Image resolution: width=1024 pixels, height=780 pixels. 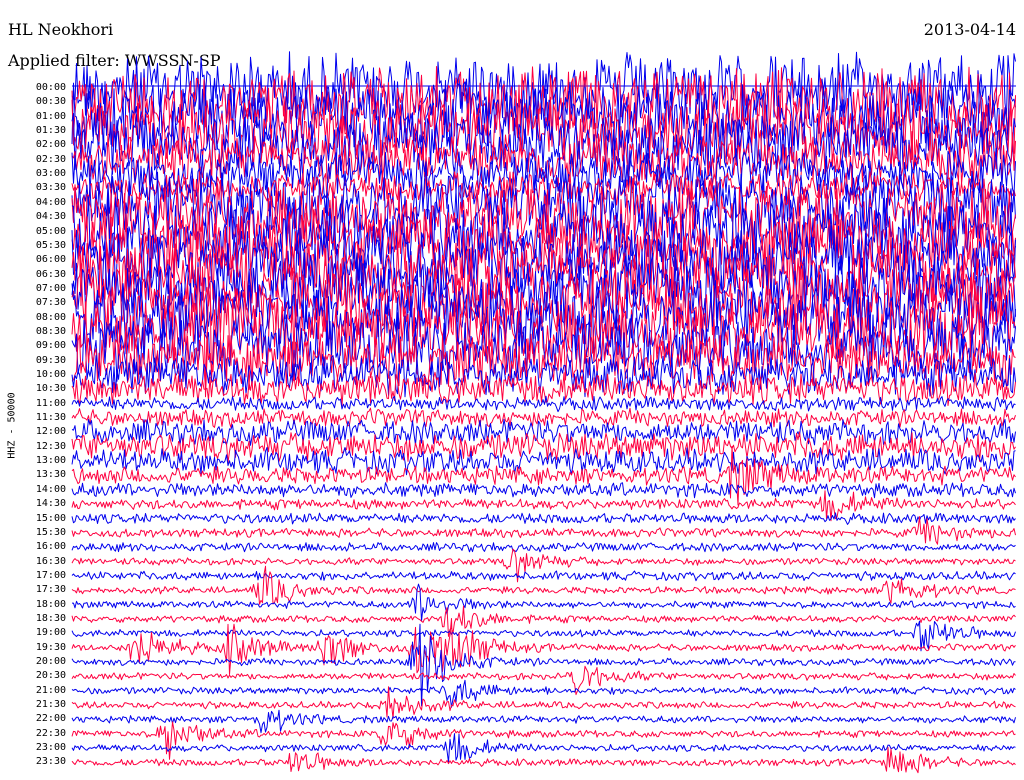 I want to click on time-label-1900: 19:00, so click(x=50, y=633).